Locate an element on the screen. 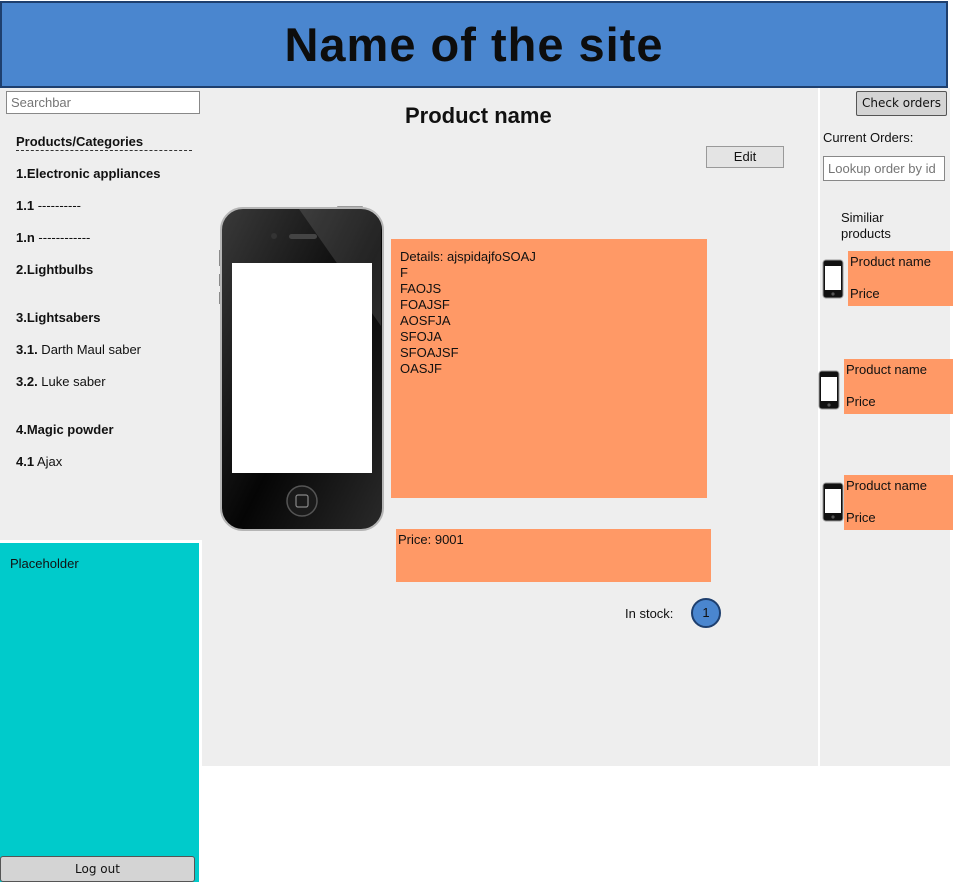  placeholder-label: Placeholder is located at coordinates (44, 563).